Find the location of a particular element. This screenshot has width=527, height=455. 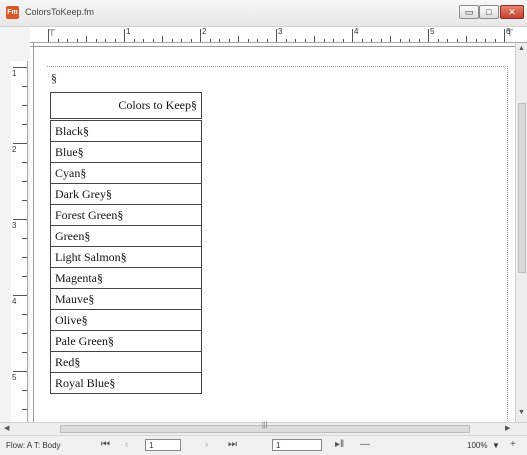

minimize-button: ▭ is located at coordinates (469, 12).